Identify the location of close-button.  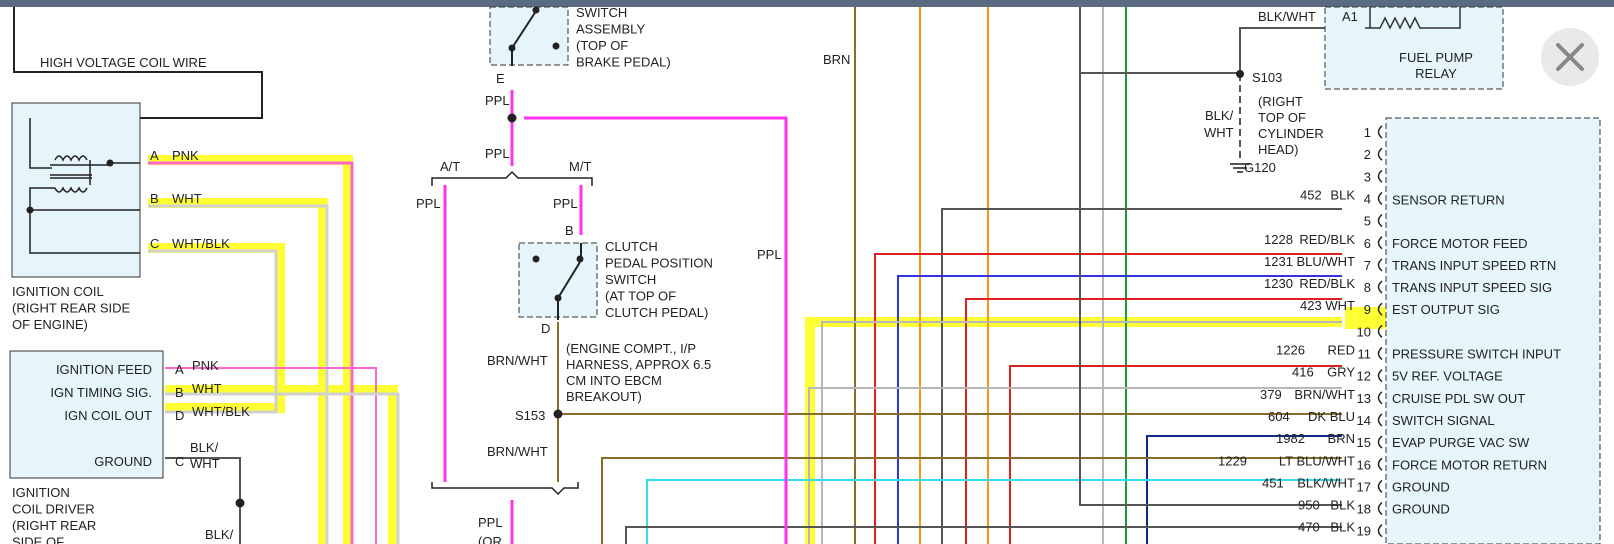
(1570, 57).